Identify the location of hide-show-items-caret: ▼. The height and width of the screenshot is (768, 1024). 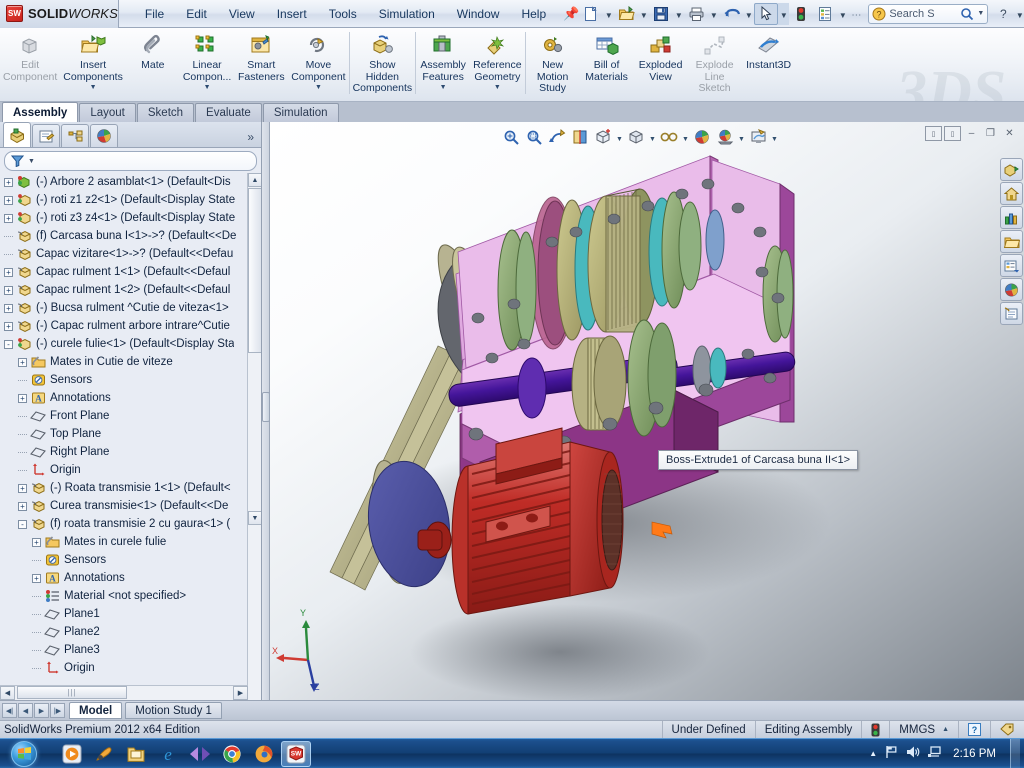
(685, 137).